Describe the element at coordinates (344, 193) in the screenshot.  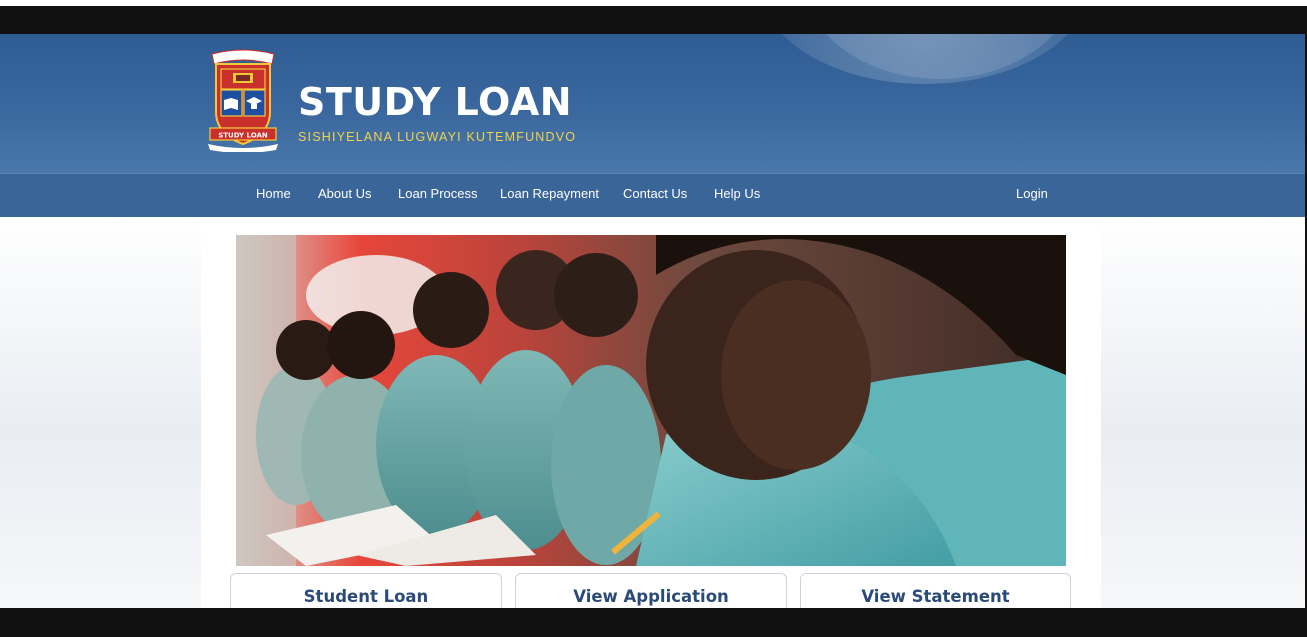
I see `nav-about-us: About Us` at that location.